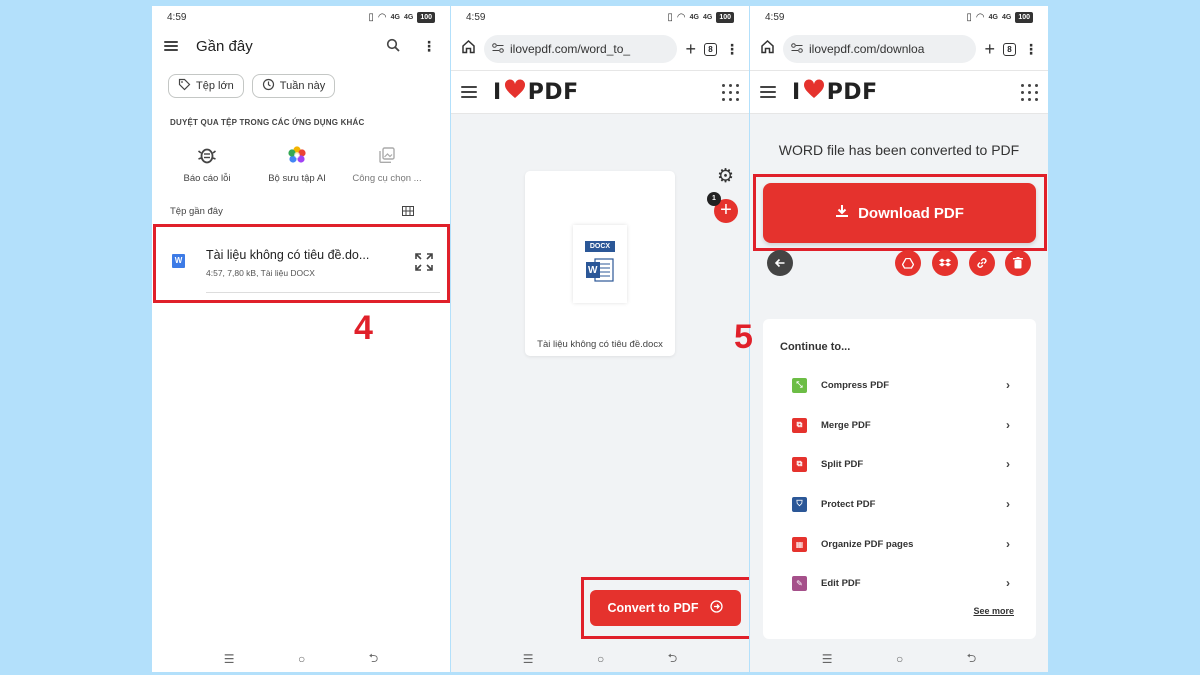 This screenshot has height=675, width=1200. What do you see at coordinates (301, 46) in the screenshot?
I see `app-top-bar: Gần đây ⋮` at bounding box center [301, 46].